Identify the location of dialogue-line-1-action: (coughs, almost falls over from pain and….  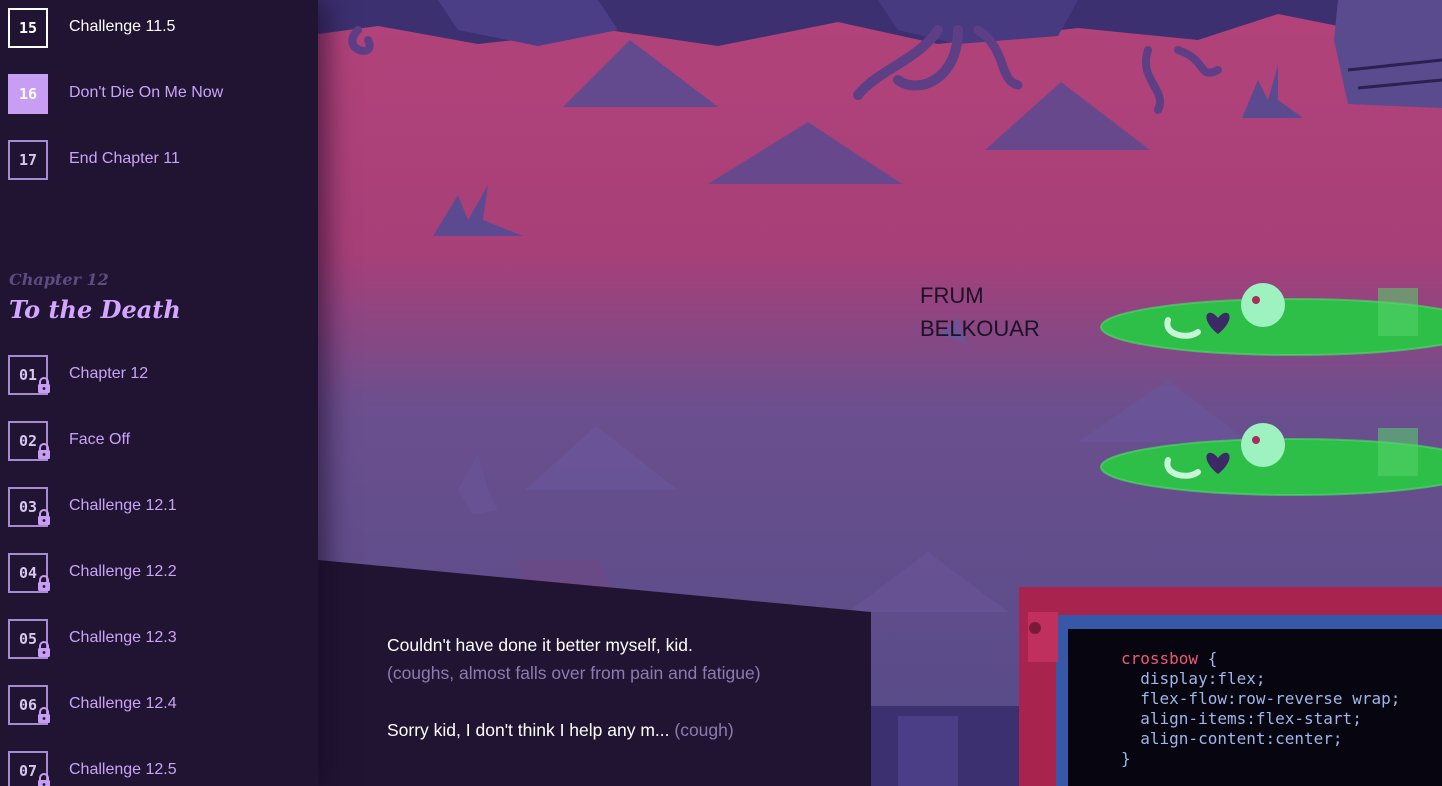
(574, 673).